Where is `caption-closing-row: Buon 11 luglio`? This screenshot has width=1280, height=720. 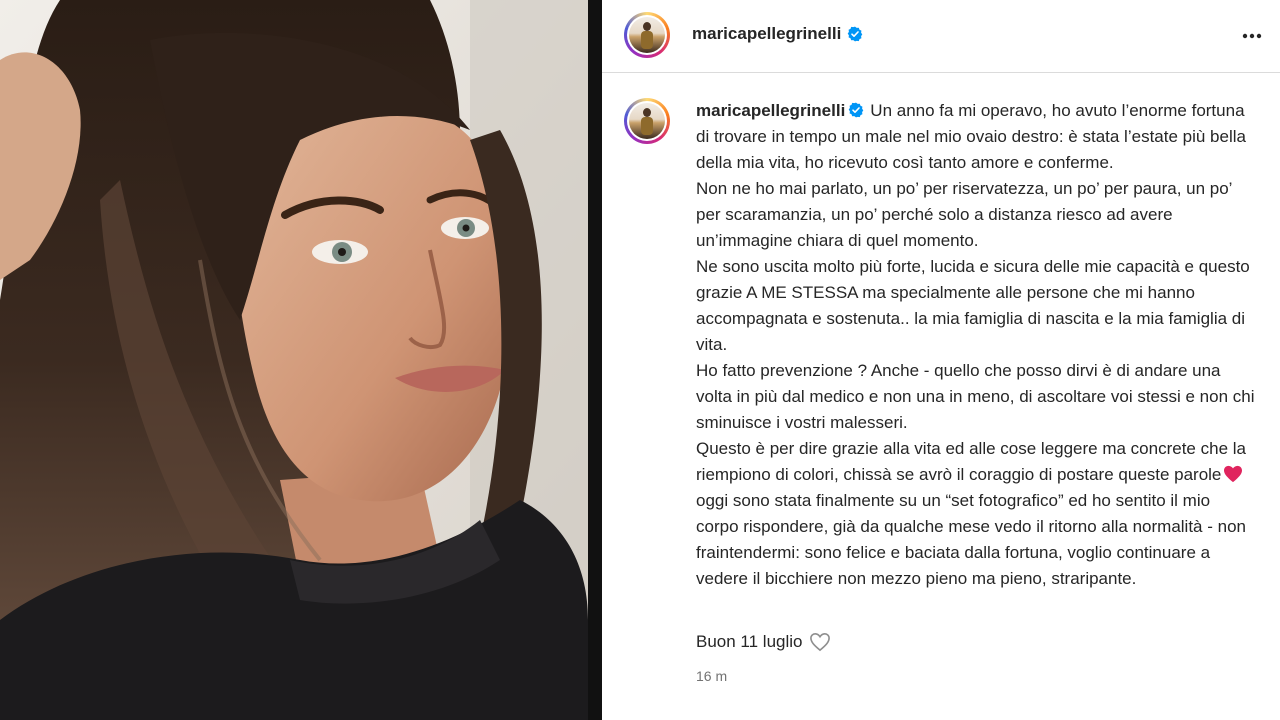
caption-closing-row: Buon 11 luglio is located at coordinates (763, 642).